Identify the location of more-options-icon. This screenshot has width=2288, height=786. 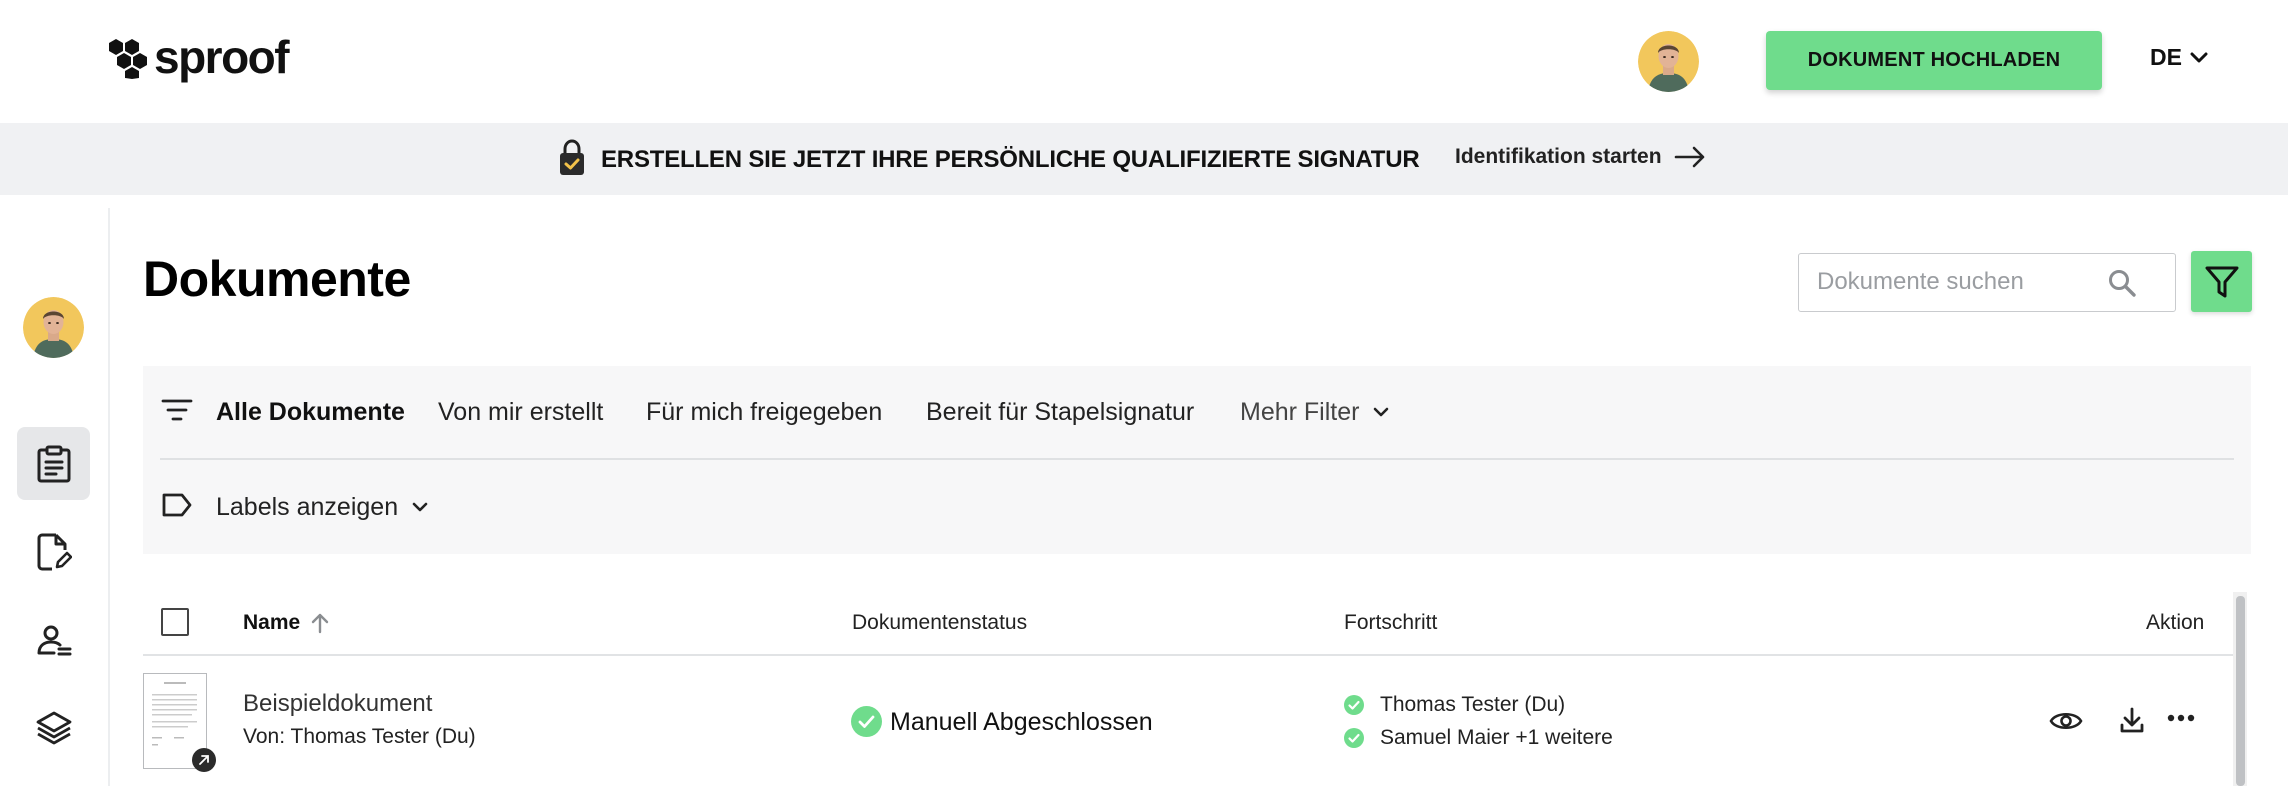
(2181, 718).